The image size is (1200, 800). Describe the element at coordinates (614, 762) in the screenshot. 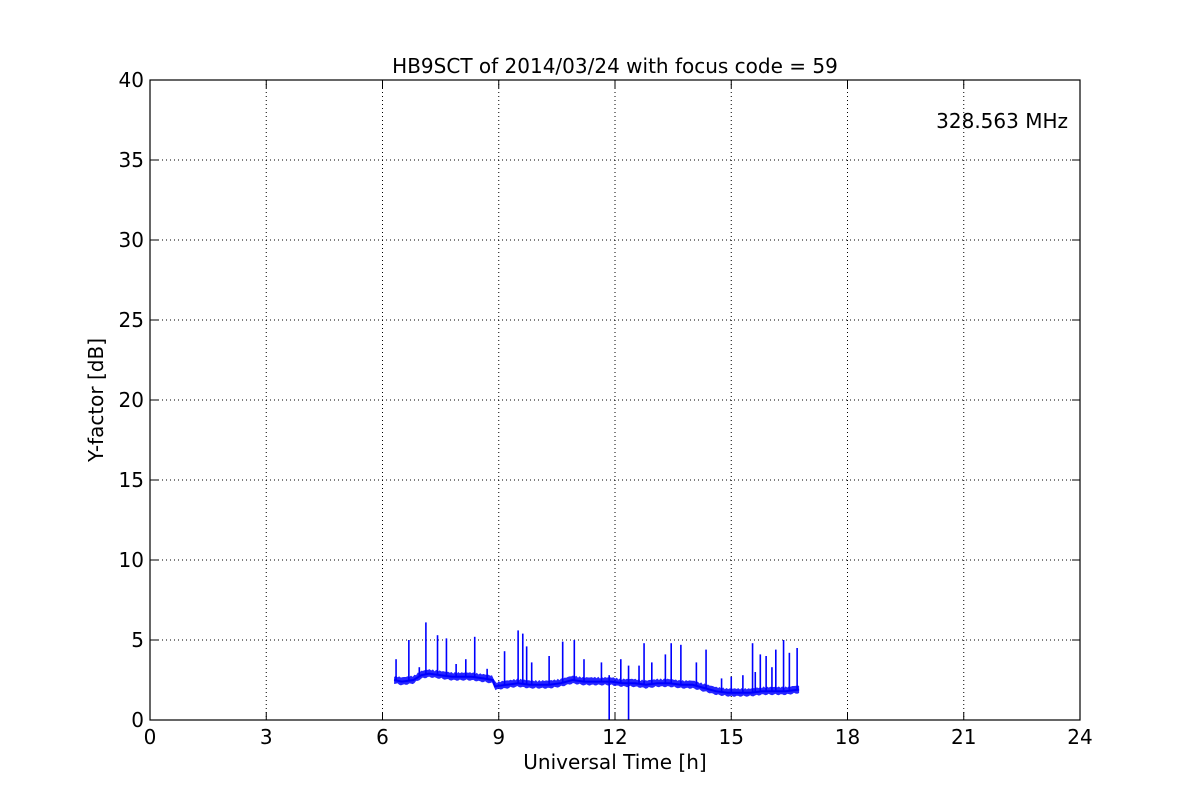

I see `x-axis-label: Universal Time [h]` at that location.